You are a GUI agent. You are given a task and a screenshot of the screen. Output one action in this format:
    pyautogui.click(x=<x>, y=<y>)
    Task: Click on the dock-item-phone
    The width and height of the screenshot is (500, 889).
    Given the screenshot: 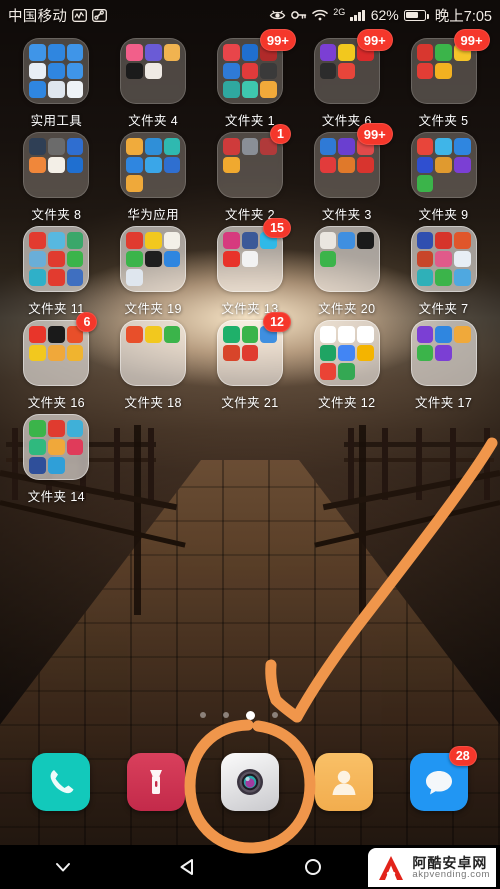 What is the action you would take?
    pyautogui.click(x=61, y=782)
    